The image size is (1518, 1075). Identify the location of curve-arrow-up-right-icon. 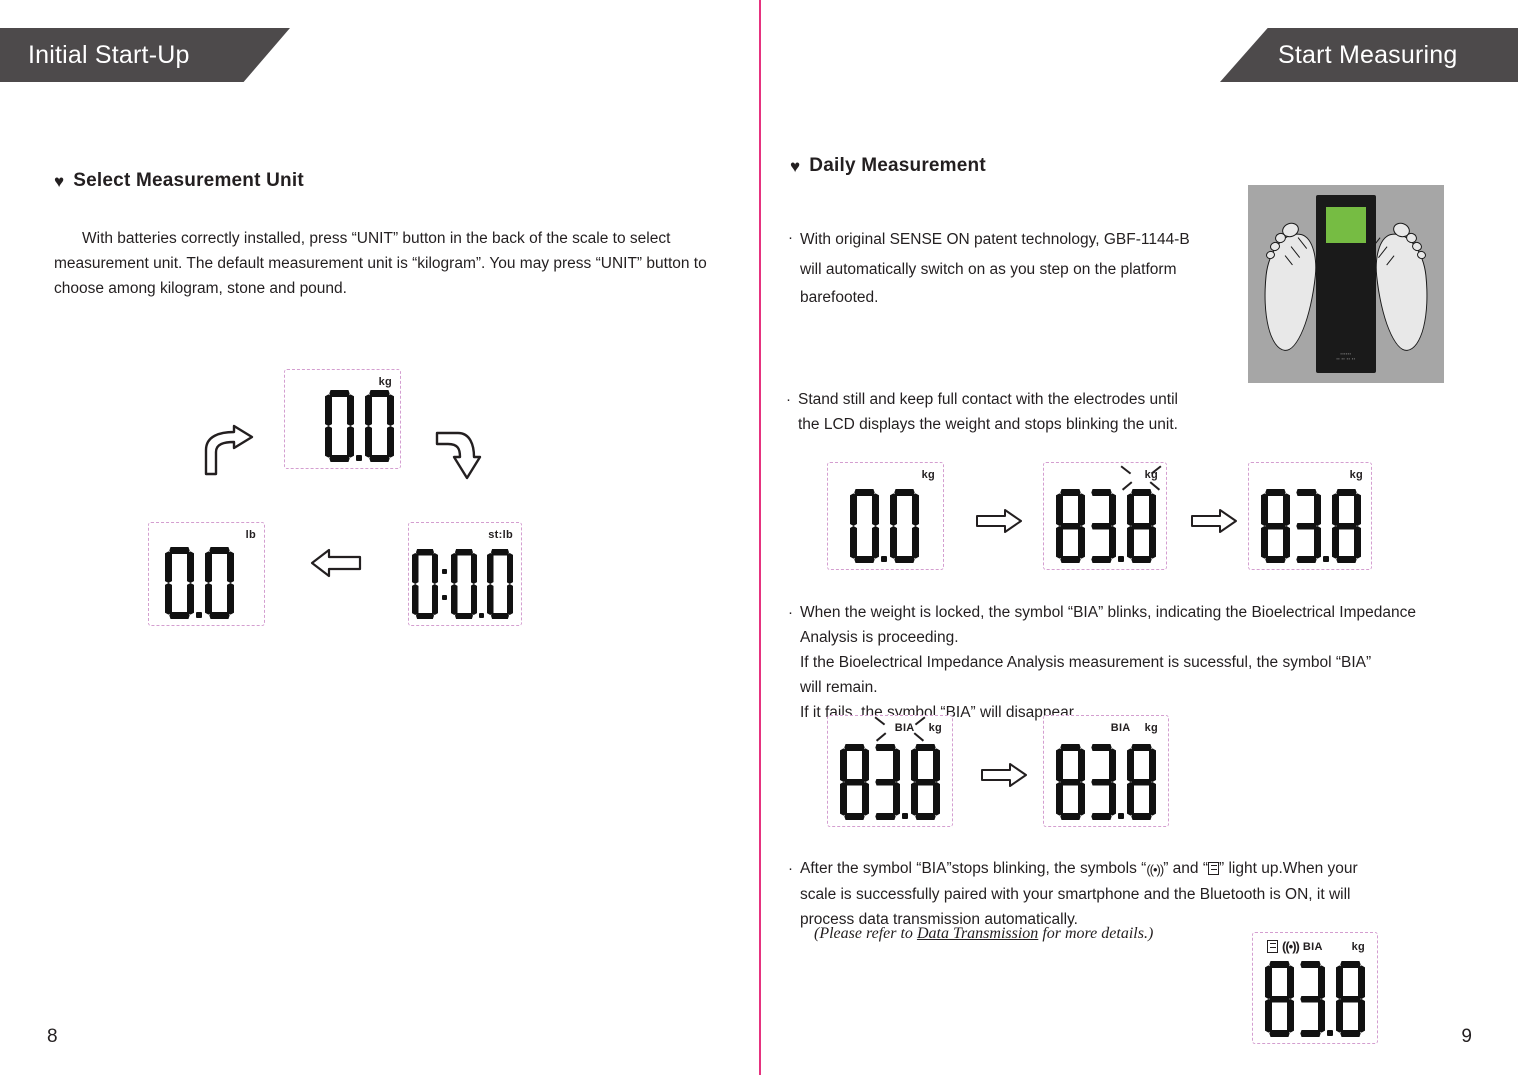
(229, 453).